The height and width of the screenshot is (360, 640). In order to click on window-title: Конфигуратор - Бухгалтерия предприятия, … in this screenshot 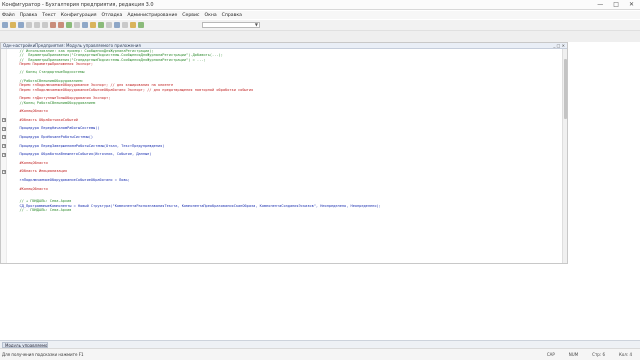, I will do `click(78, 4)`.